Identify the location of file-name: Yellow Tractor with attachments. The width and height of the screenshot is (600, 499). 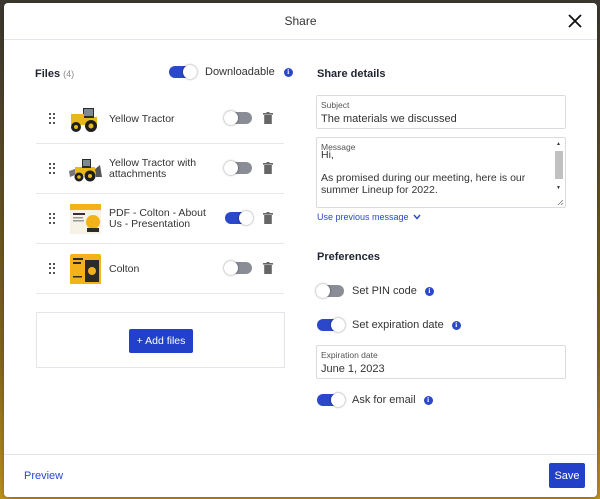
(153, 168).